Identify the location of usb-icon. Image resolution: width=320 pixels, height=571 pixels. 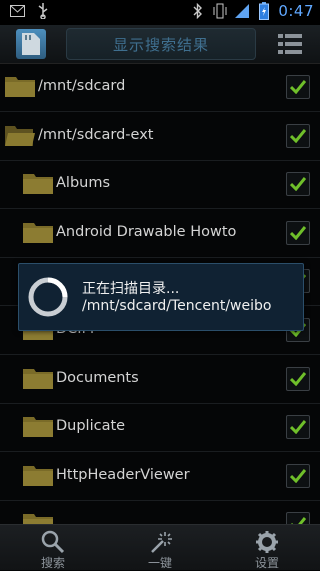
(43, 11).